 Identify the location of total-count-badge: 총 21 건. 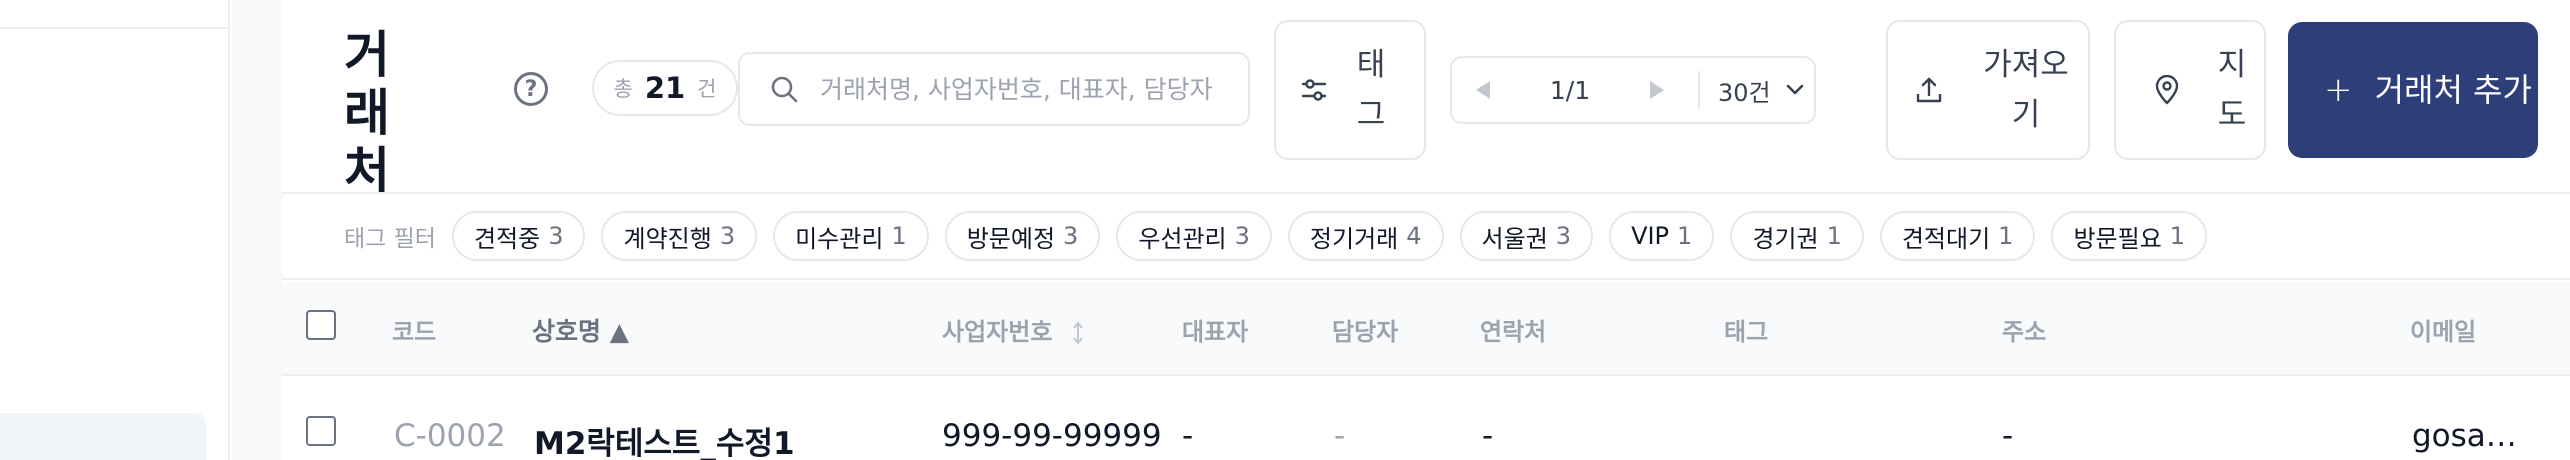
(665, 88).